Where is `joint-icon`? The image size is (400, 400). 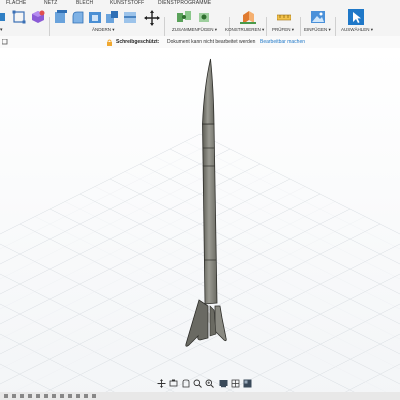
joint-icon is located at coordinates (184, 17).